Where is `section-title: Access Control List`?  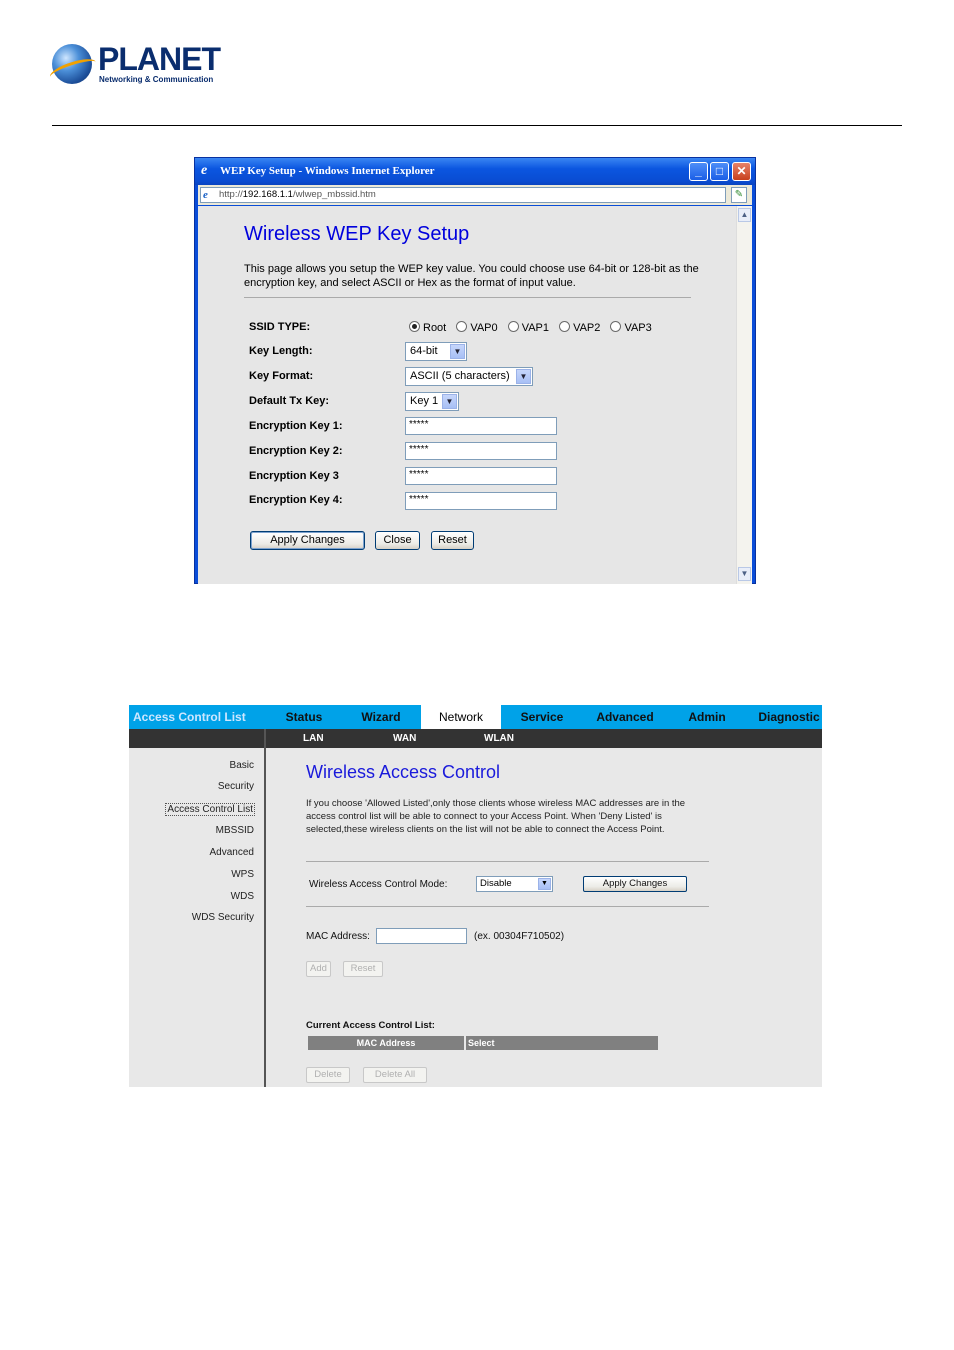 section-title: Access Control List is located at coordinates (189, 717).